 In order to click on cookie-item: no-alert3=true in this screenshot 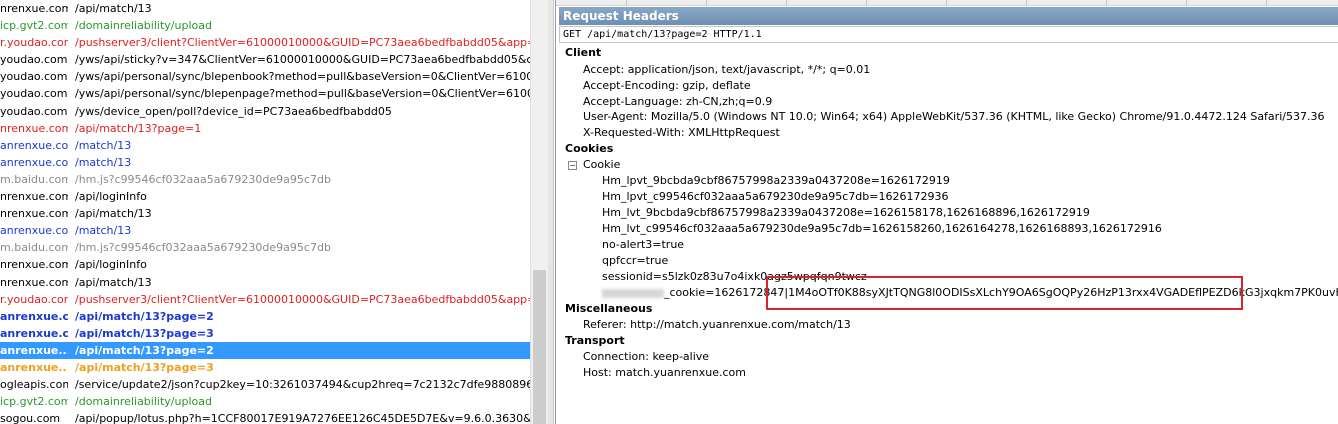, I will do `click(643, 244)`.